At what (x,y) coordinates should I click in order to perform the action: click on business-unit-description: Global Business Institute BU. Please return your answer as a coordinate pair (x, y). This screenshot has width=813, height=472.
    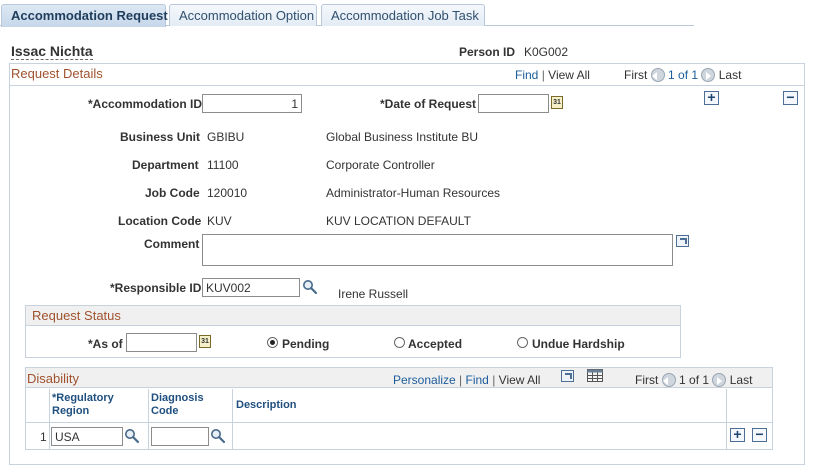
    Looking at the image, I should click on (402, 137).